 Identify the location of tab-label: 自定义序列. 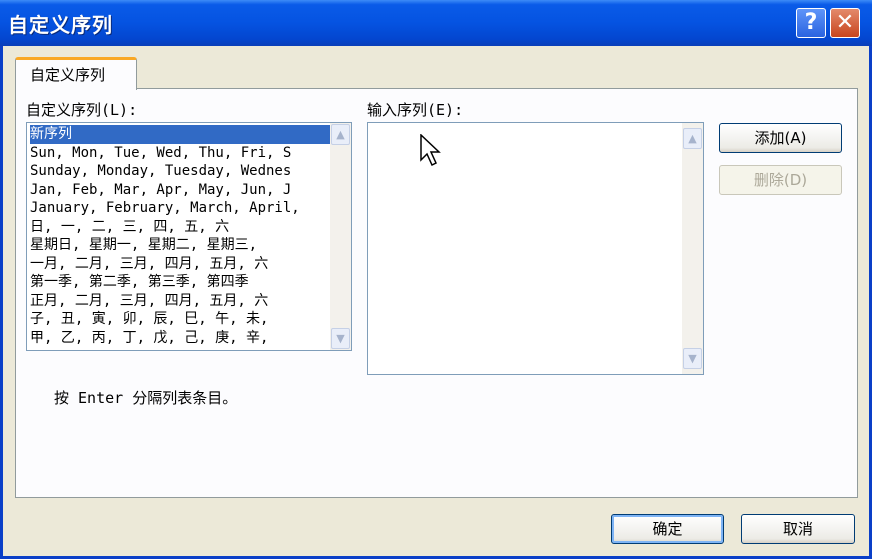
(68, 75).